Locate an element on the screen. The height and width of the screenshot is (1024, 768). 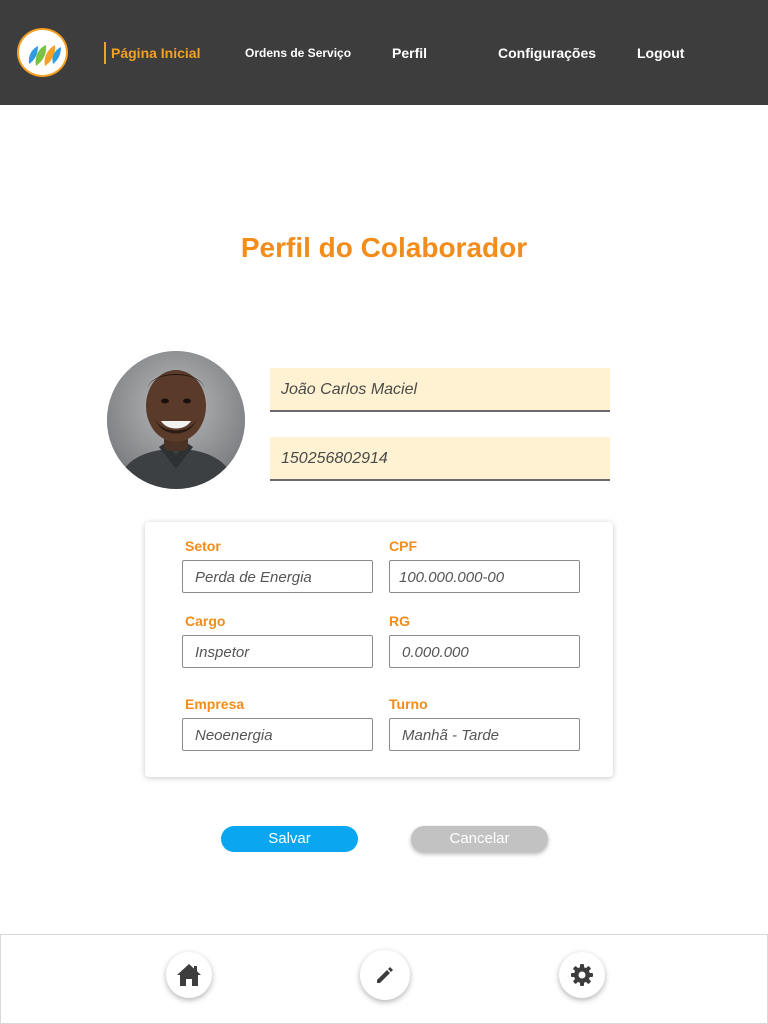
avatar is located at coordinates (176, 420).